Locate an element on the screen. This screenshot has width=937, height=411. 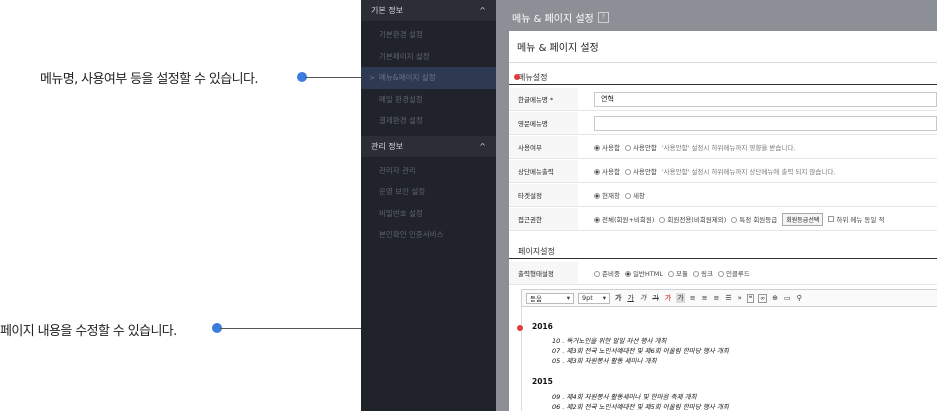
radio-label: 일반HTML is located at coordinates (648, 274).